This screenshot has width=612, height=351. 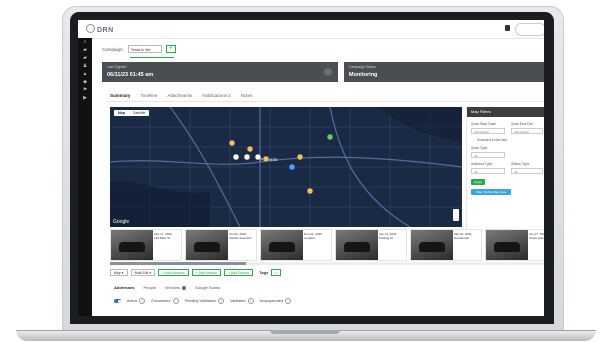 What do you see at coordinates (362, 67) in the screenshot?
I see `campaign-status-label: Campaign Status` at bounding box center [362, 67].